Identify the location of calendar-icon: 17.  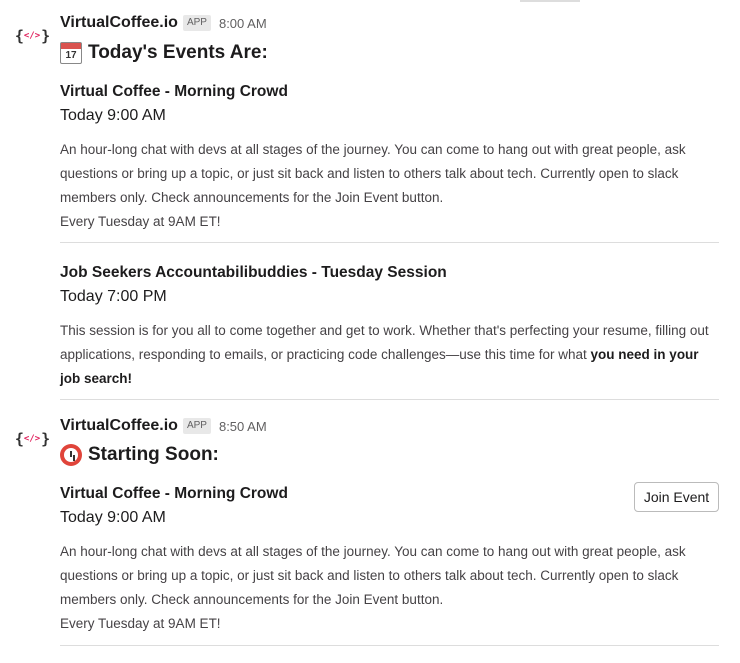
(71, 53).